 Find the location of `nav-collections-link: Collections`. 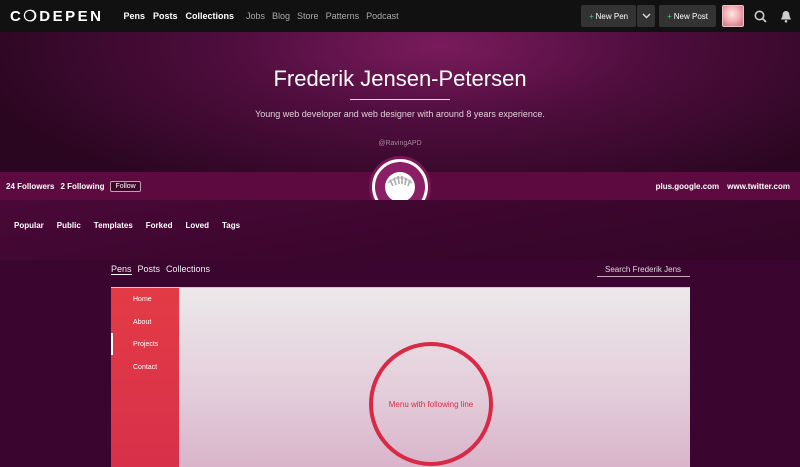

nav-collections-link: Collections is located at coordinates (210, 16).